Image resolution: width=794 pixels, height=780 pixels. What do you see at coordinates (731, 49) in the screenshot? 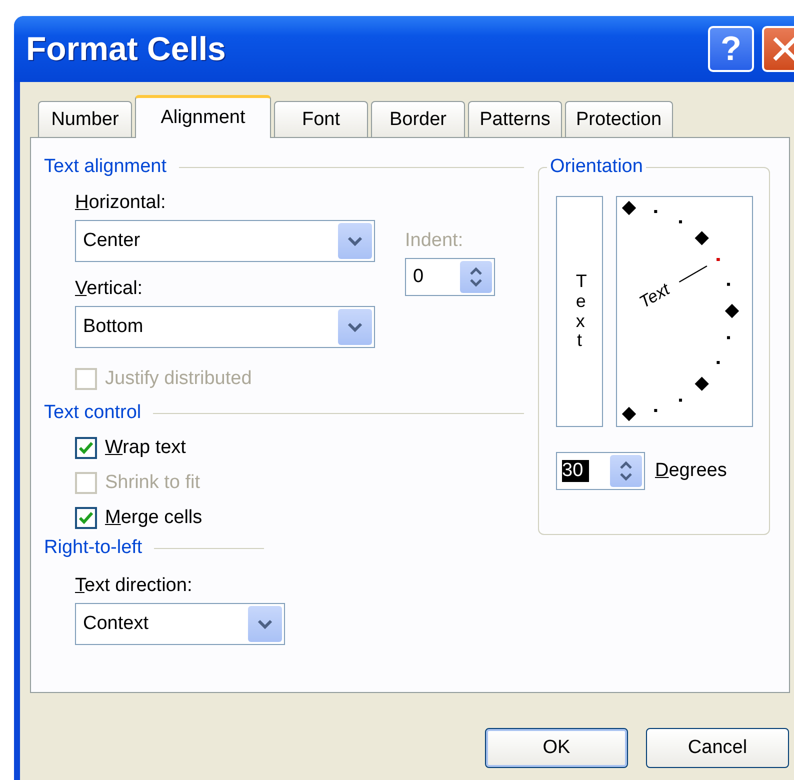
I see `help-button: ?` at bounding box center [731, 49].